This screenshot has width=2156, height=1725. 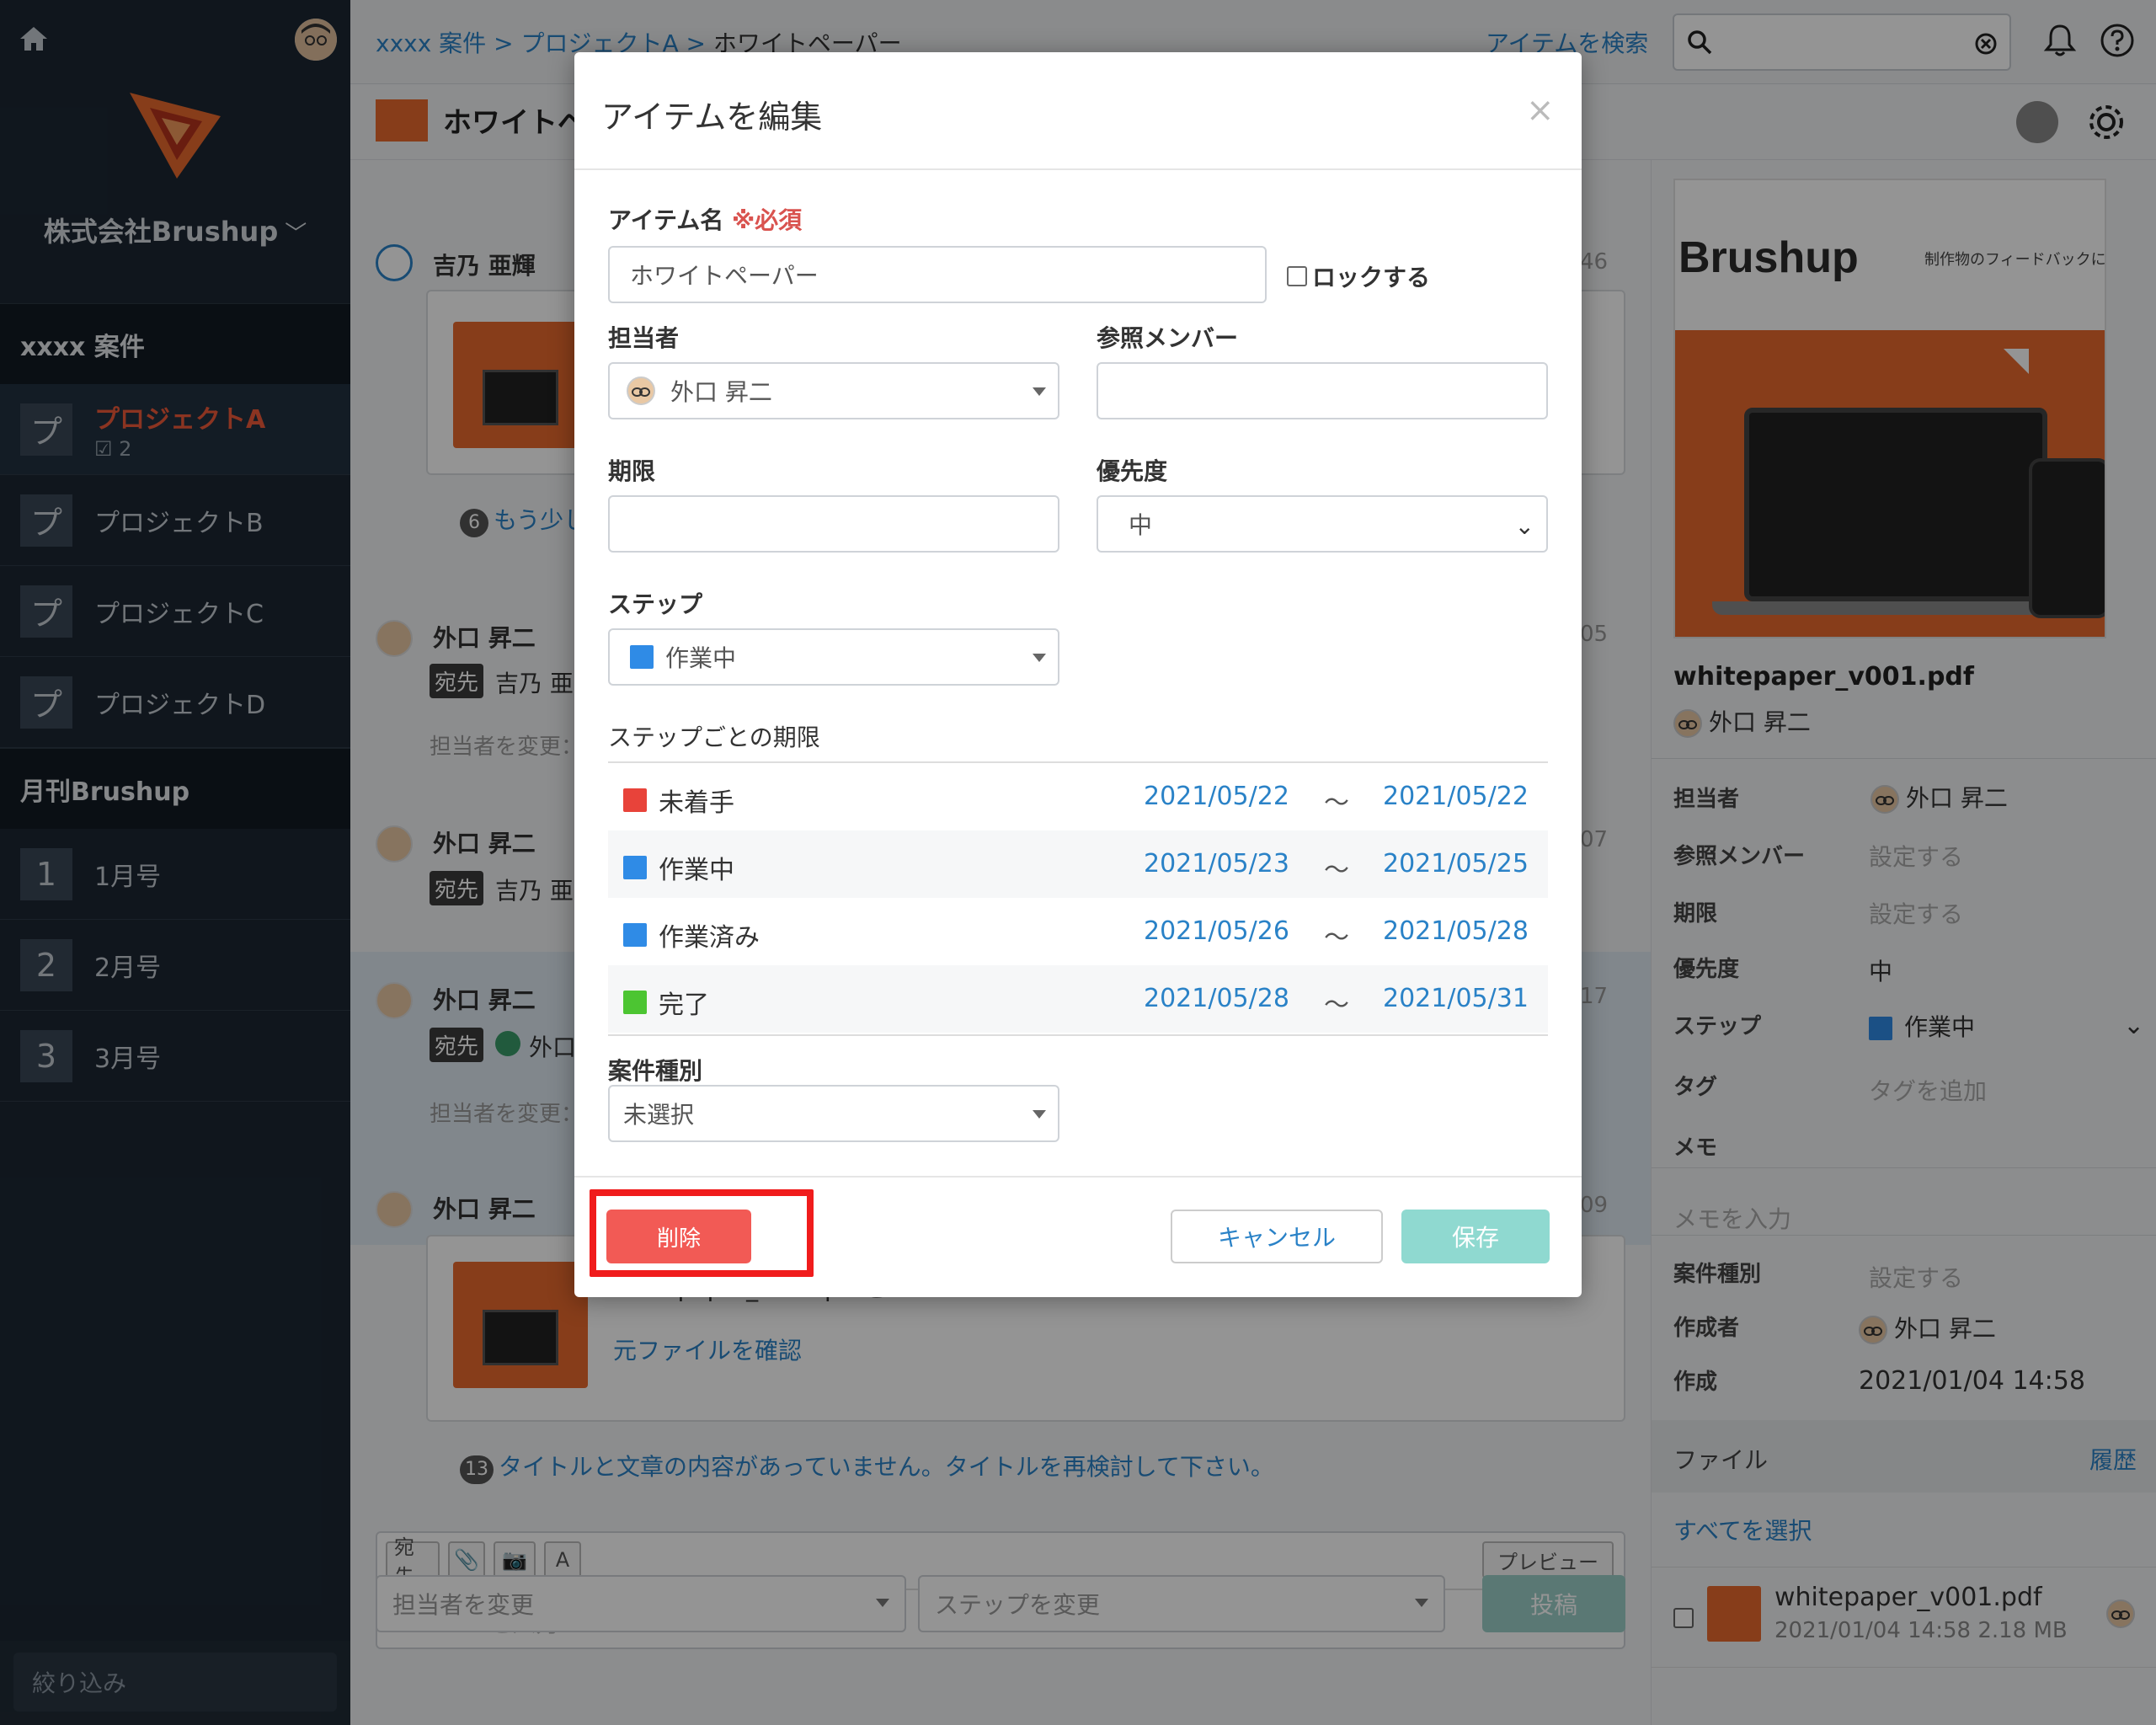 I want to click on step-deadline-label: ステップごとの期限, so click(x=714, y=737).